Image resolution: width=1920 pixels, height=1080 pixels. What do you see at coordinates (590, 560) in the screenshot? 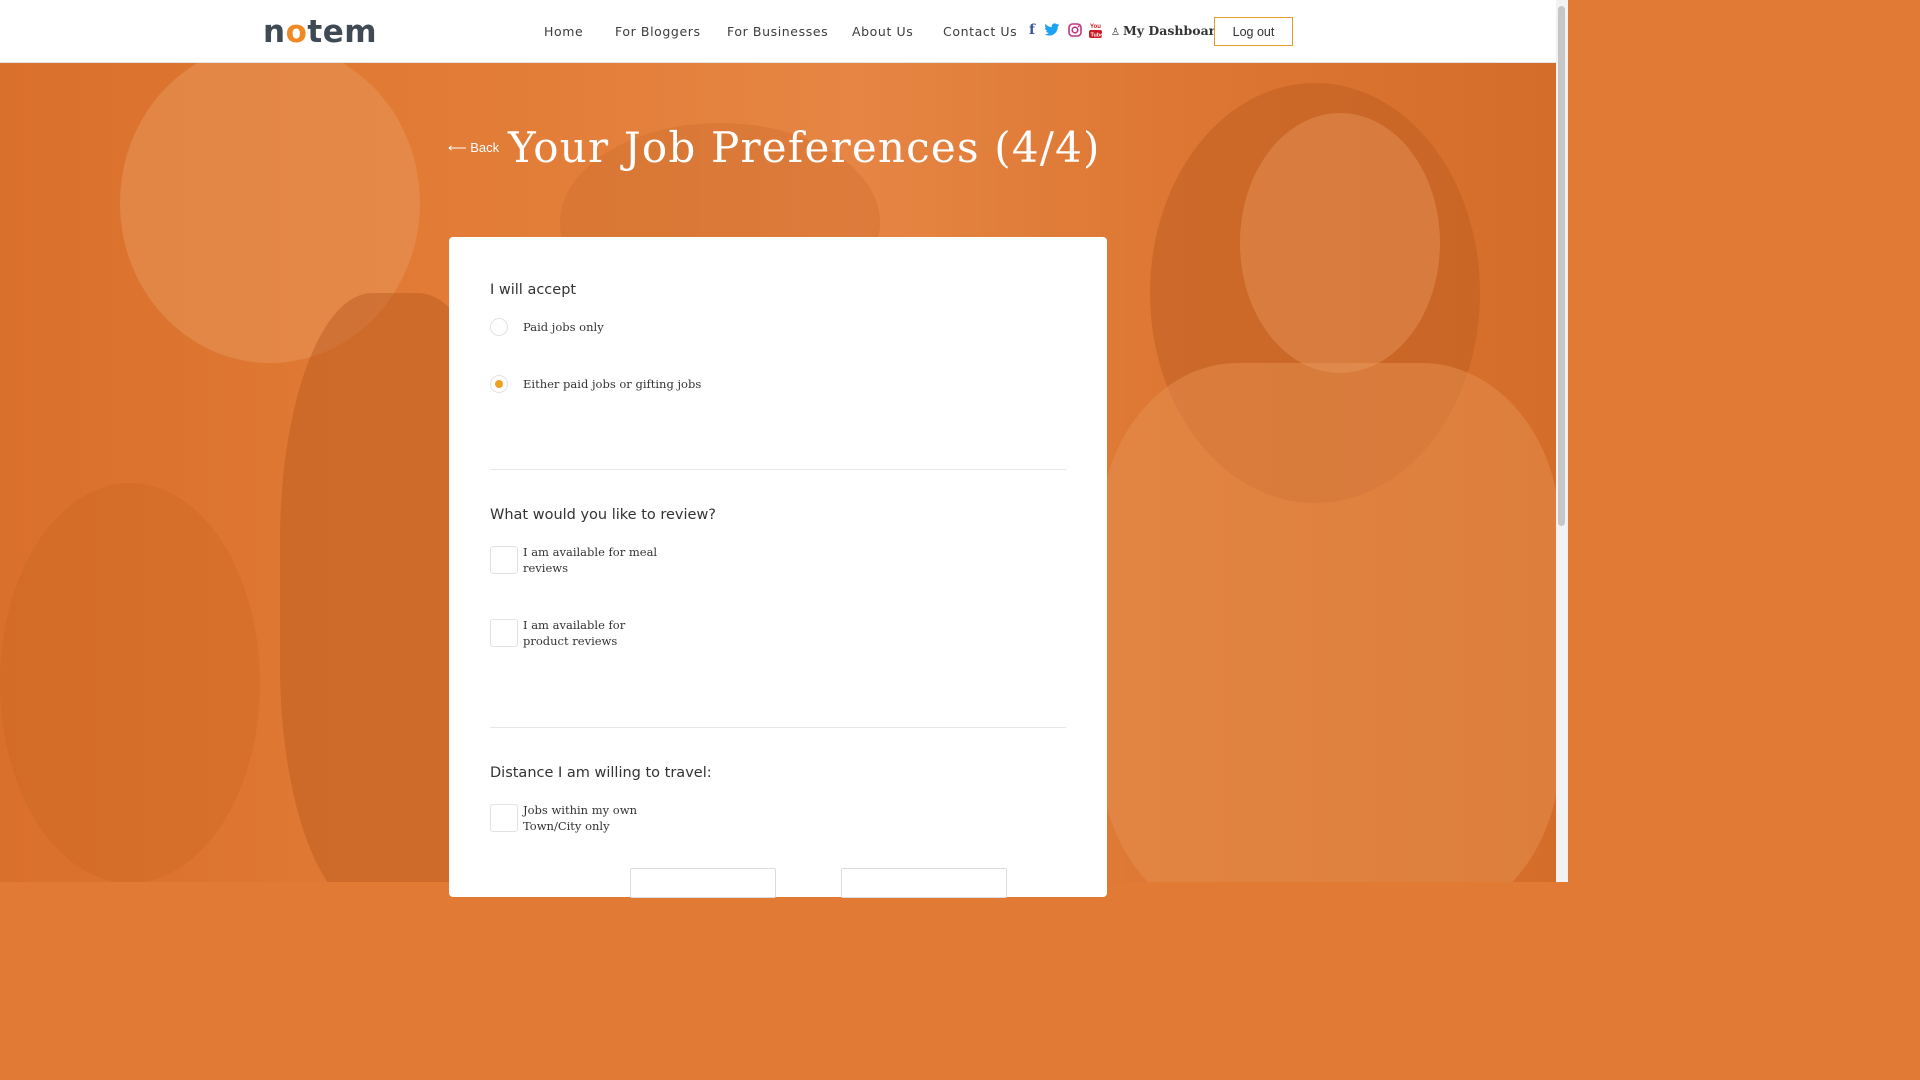
I see `meal-reviews-label: I am available for meal reviews` at bounding box center [590, 560].